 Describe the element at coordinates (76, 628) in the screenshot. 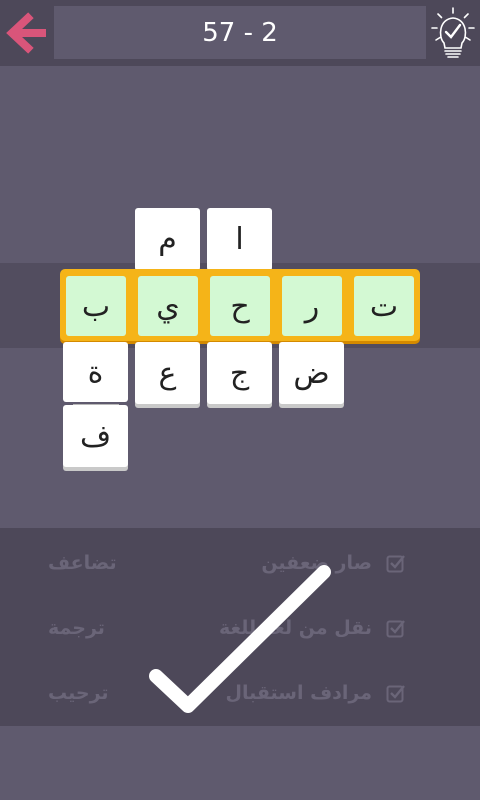

I see `clue-answer: ترجمة` at that location.